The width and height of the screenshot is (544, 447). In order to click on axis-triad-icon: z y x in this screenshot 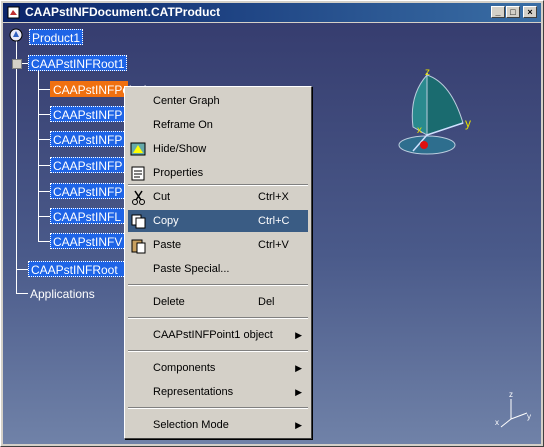, I will do `click(513, 409)`.